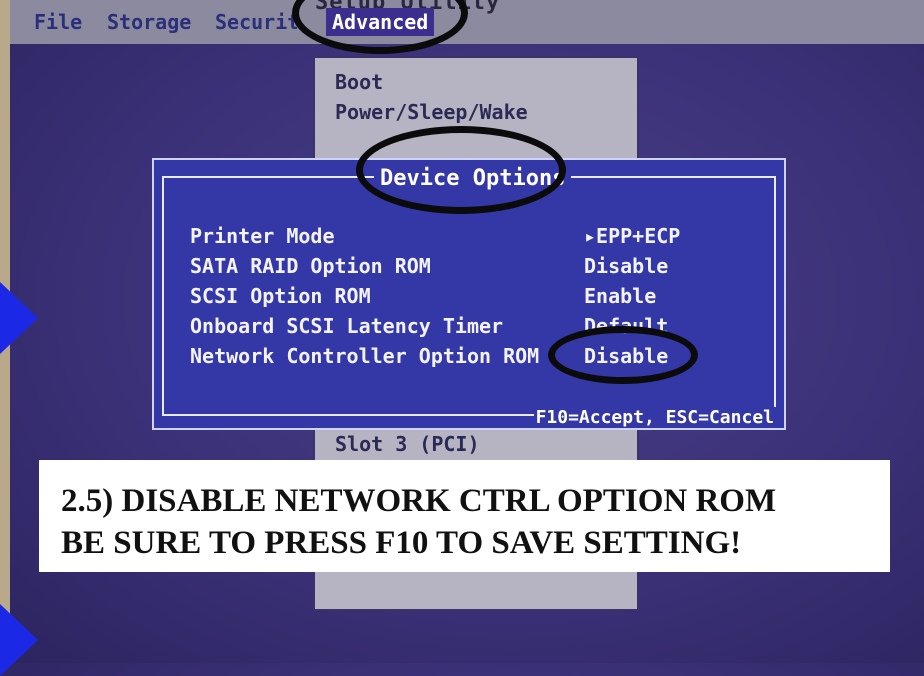  I want to click on caption-line-2: BE SURE TO PRESS F10 TO SAVE SETTING!, so click(401, 543).